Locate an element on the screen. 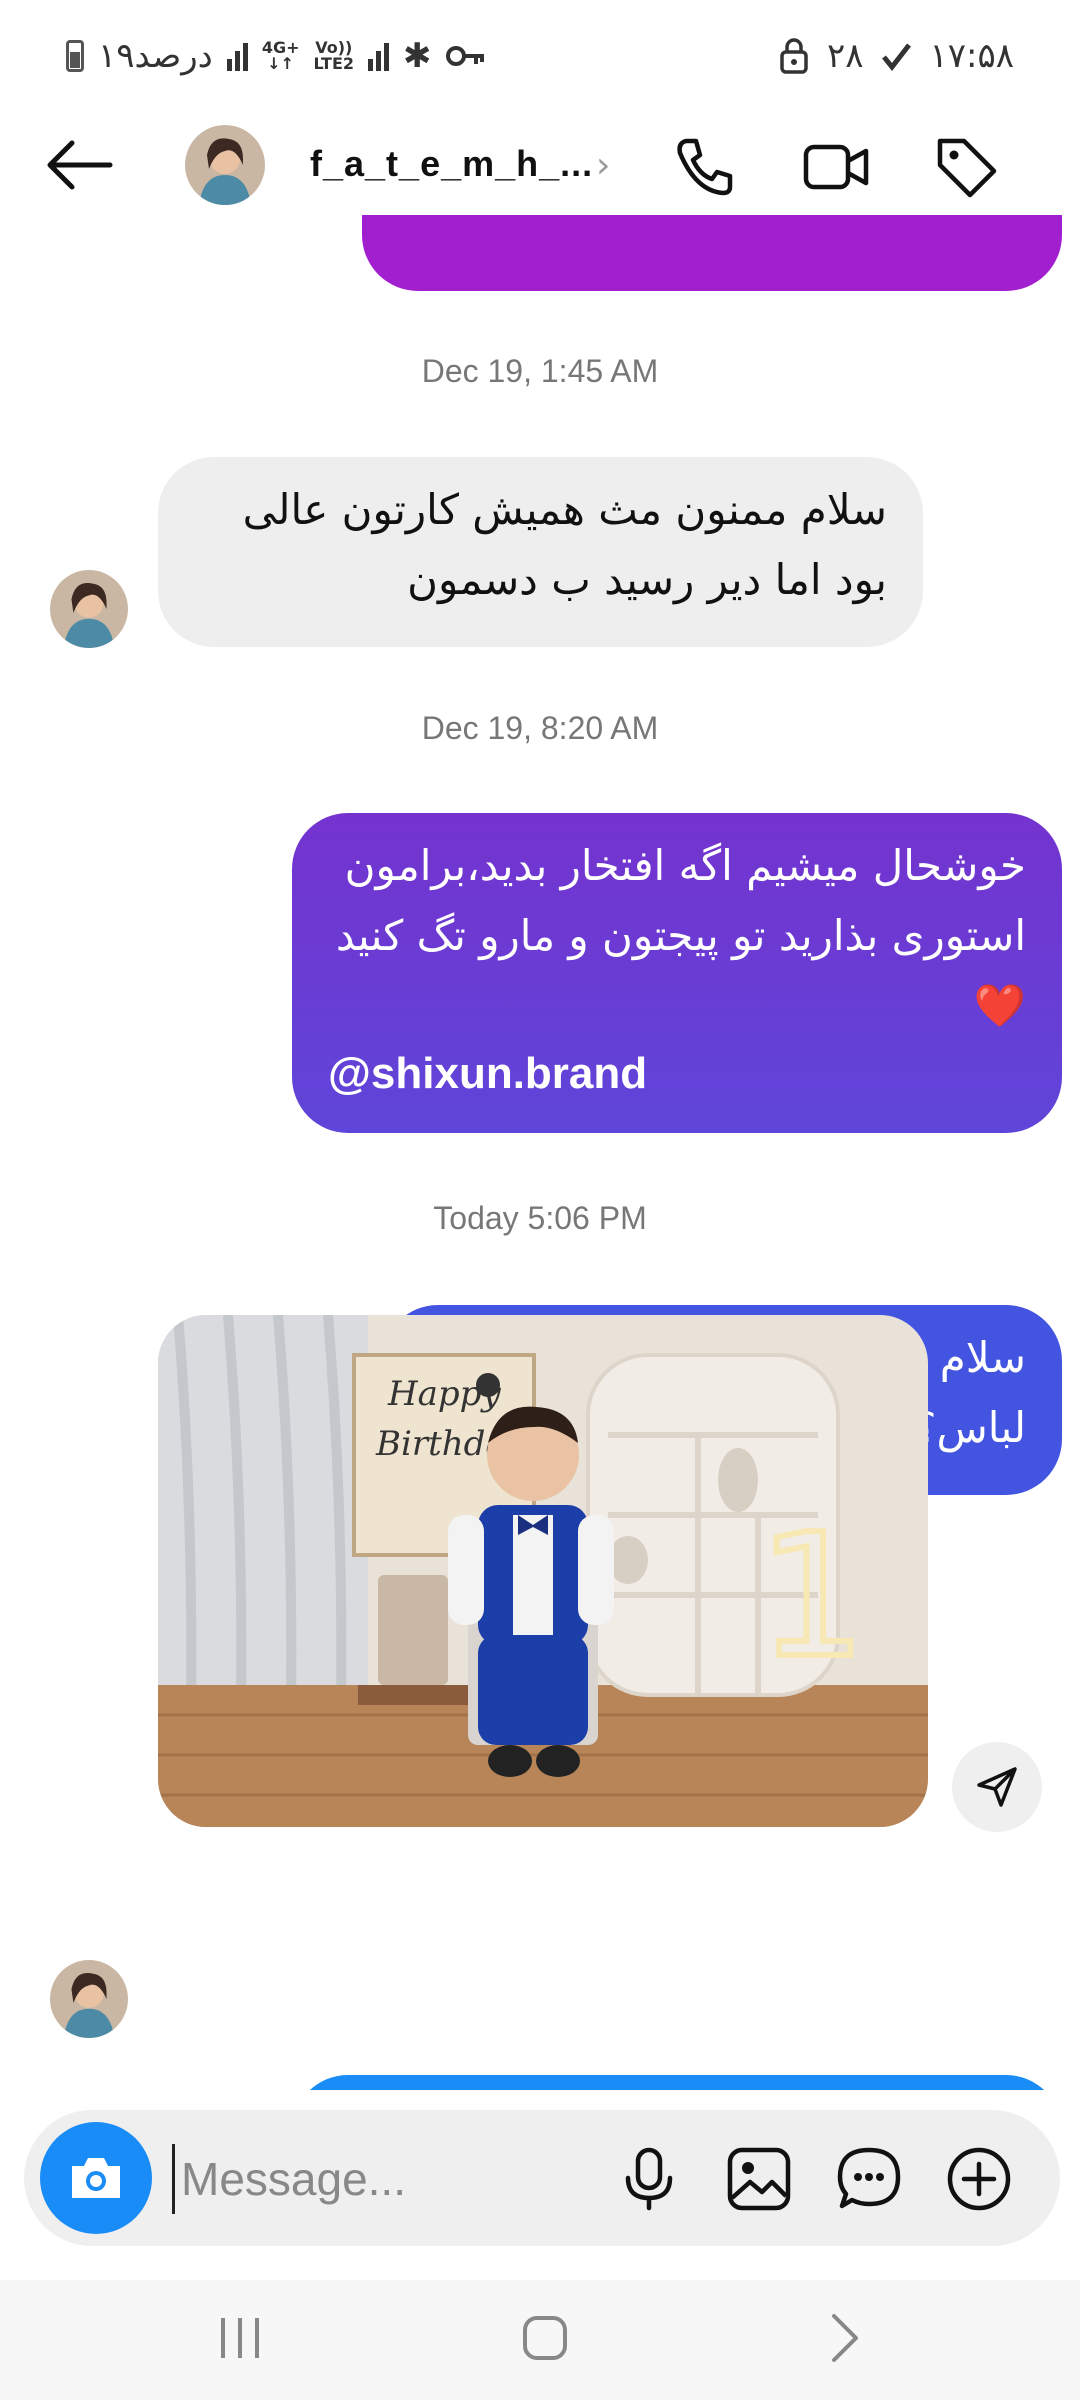  check-icon is located at coordinates (897, 57).